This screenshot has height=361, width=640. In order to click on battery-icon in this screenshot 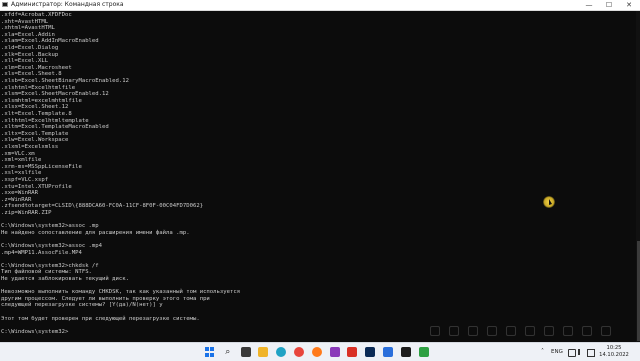, I will do `click(591, 353)`.